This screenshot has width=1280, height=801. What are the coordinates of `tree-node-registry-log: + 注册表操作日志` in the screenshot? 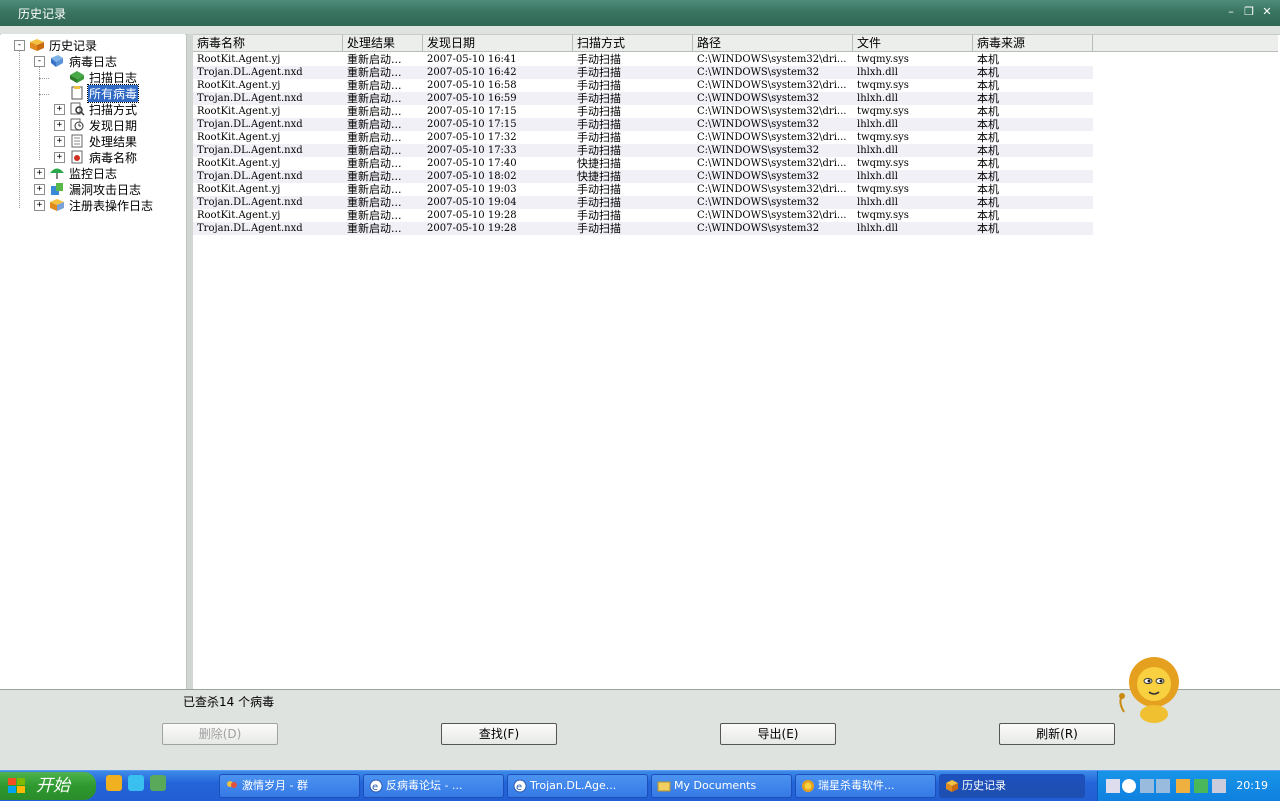 It's located at (94, 205).